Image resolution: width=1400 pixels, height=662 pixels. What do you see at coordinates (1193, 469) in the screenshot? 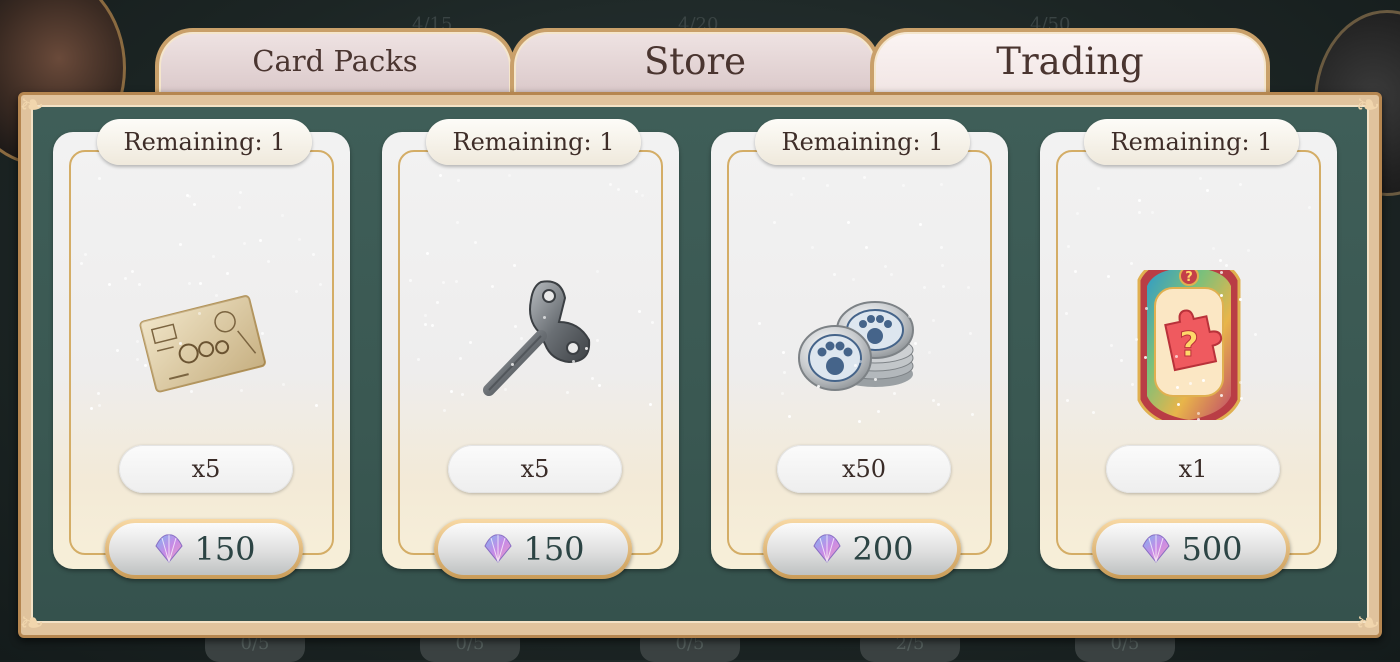
I see `quantity-label: x1` at bounding box center [1193, 469].